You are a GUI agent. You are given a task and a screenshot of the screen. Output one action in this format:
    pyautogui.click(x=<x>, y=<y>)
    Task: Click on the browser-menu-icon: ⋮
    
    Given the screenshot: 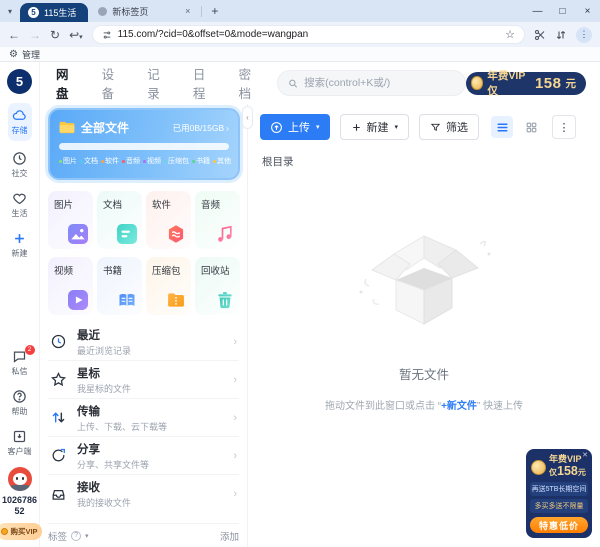 What is the action you would take?
    pyautogui.click(x=584, y=34)
    